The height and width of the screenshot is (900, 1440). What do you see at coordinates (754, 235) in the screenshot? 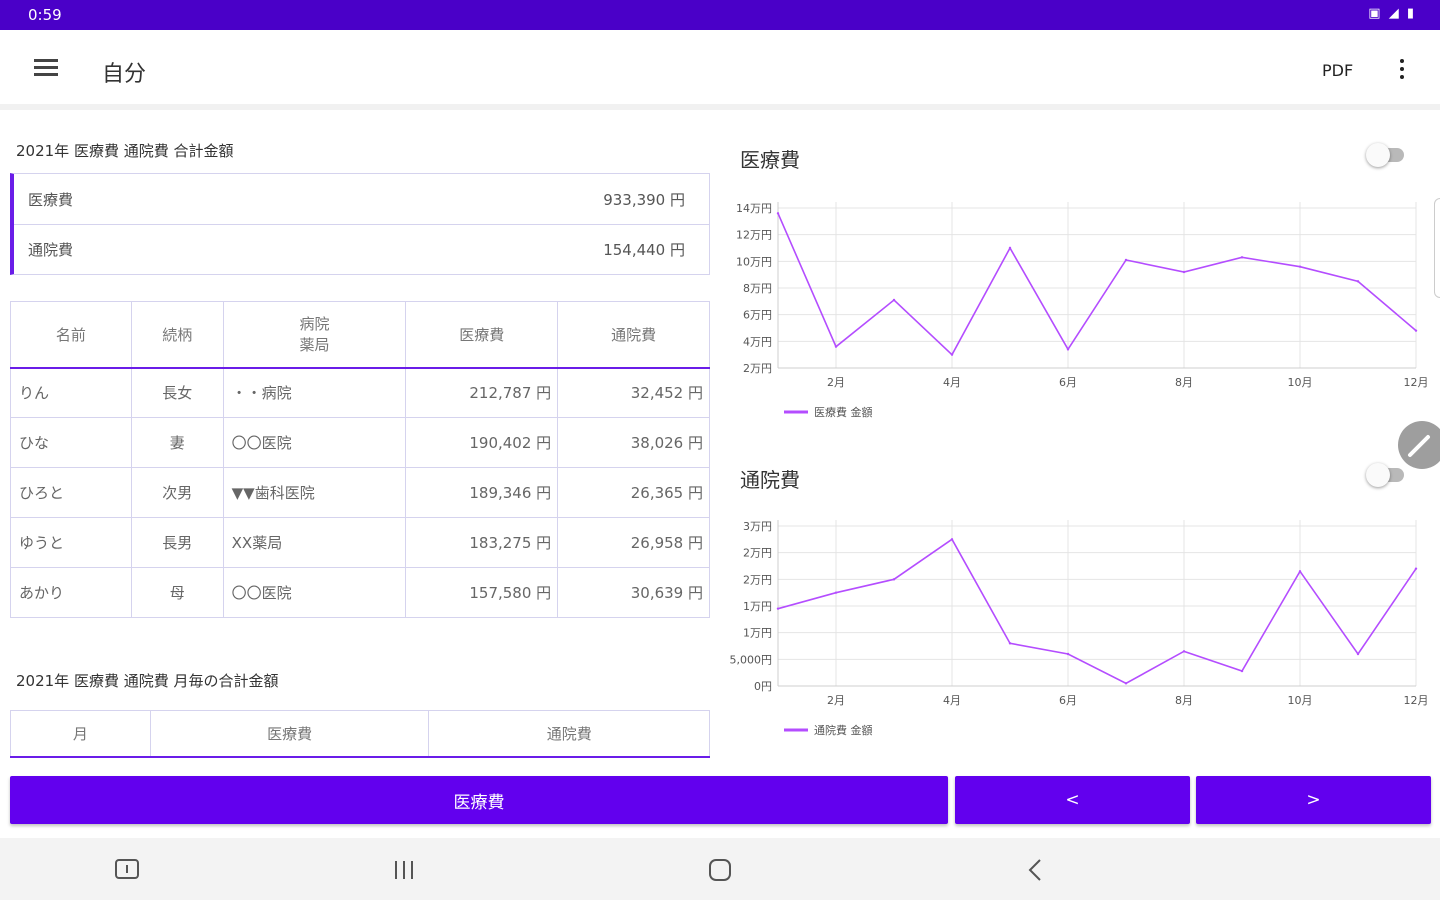
I see `y-tick-label: 12万円` at bounding box center [754, 235].